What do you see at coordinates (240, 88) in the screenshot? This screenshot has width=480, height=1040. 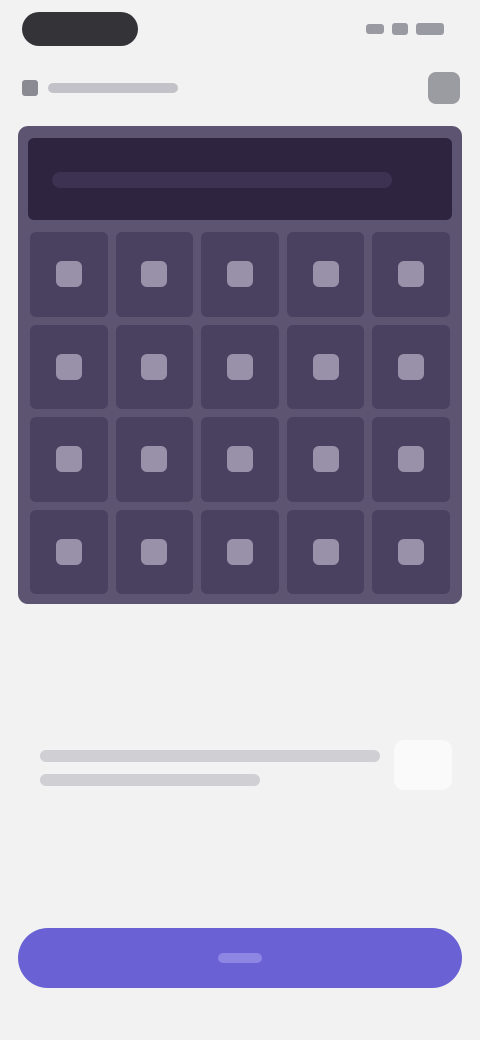 I see `top-navigation` at bounding box center [240, 88].